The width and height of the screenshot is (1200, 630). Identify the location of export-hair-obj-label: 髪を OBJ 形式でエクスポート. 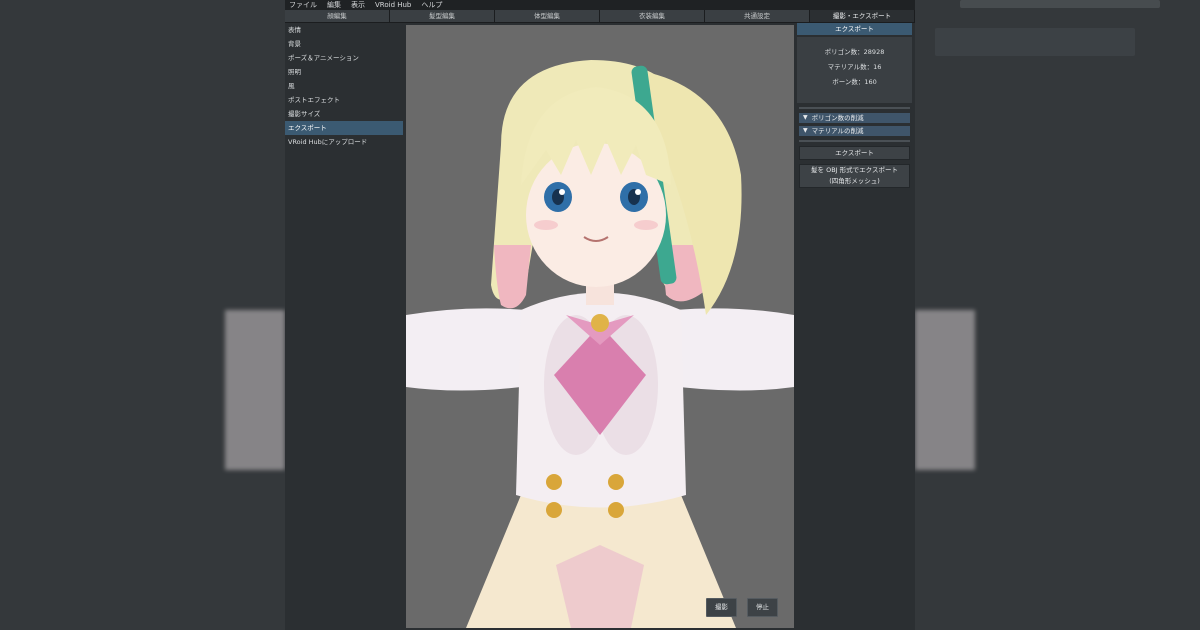
(854, 170).